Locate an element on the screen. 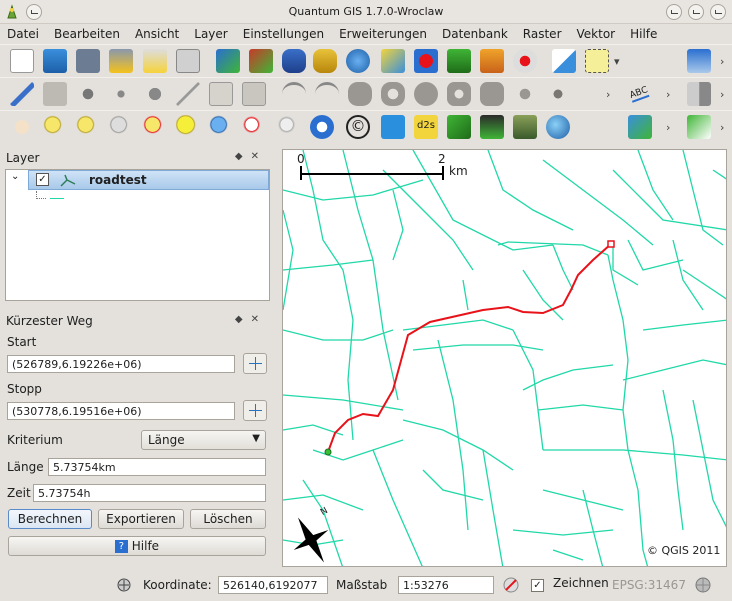  clear-button: Löschen is located at coordinates (228, 519).